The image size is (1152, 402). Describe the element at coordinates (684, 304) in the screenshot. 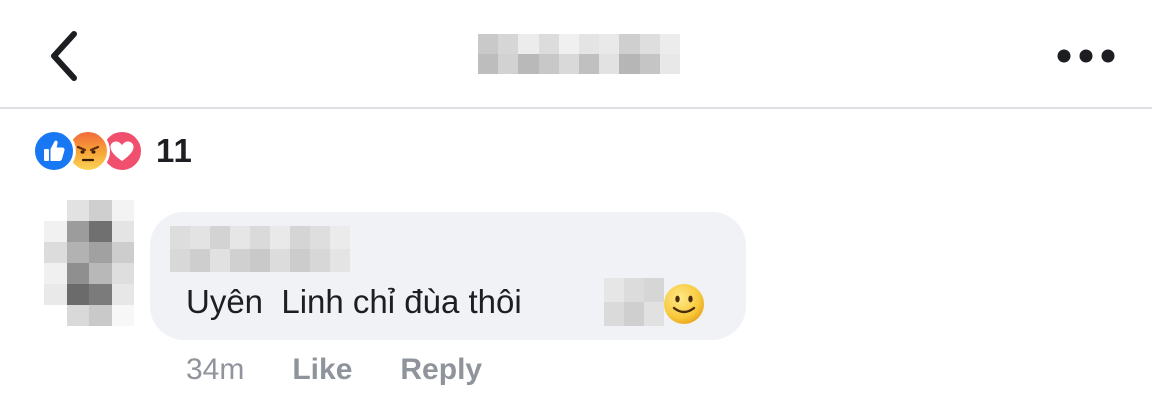

I see `smile-emoji-icon` at that location.